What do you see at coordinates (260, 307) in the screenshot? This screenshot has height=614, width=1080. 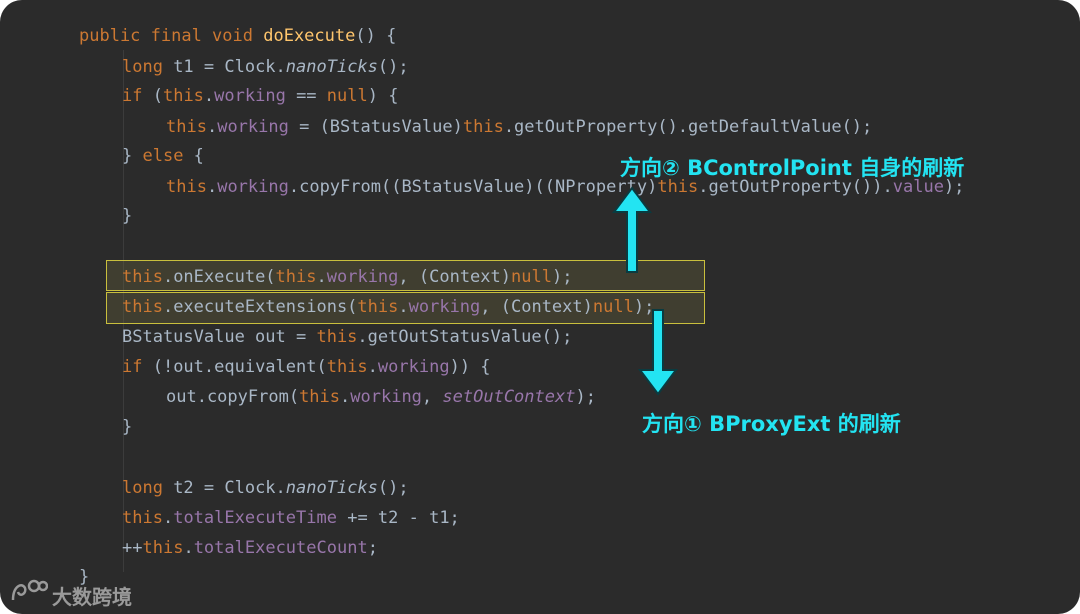 I see `code-token: .executeExtensions(` at bounding box center [260, 307].